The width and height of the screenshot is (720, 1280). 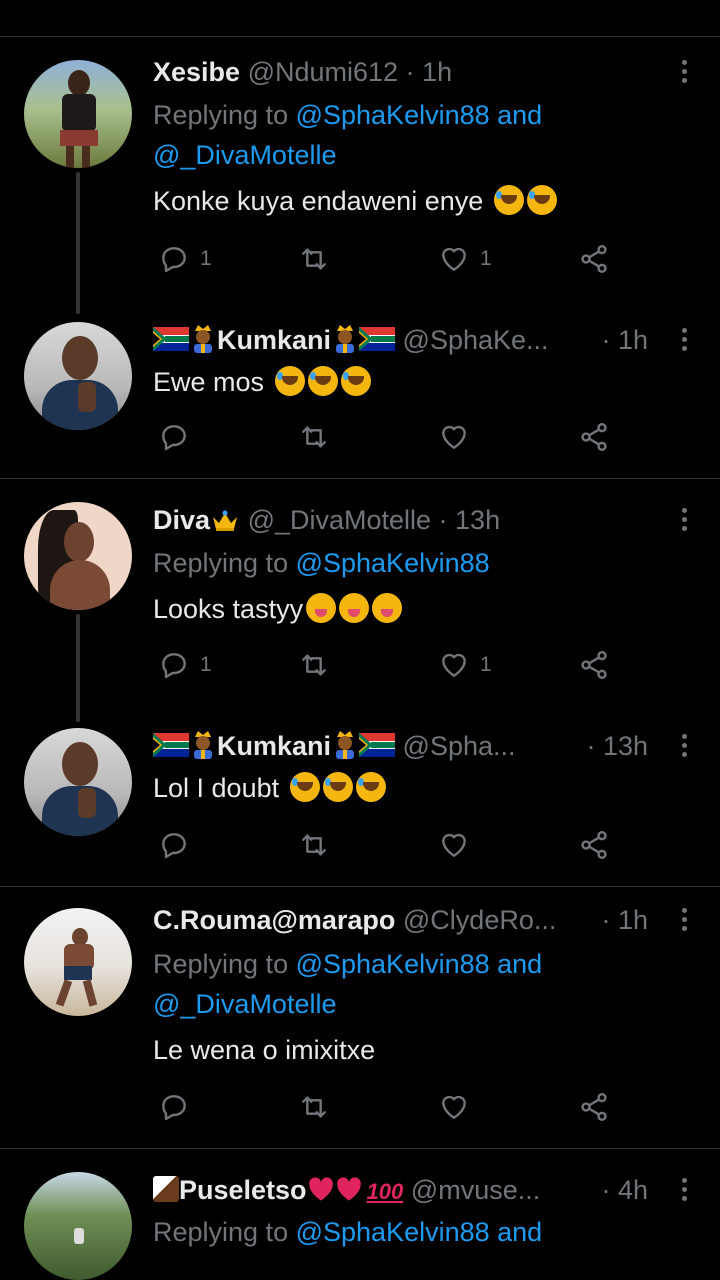 I want to click on tweet-text: Lol I doubt, so click(x=269, y=788).